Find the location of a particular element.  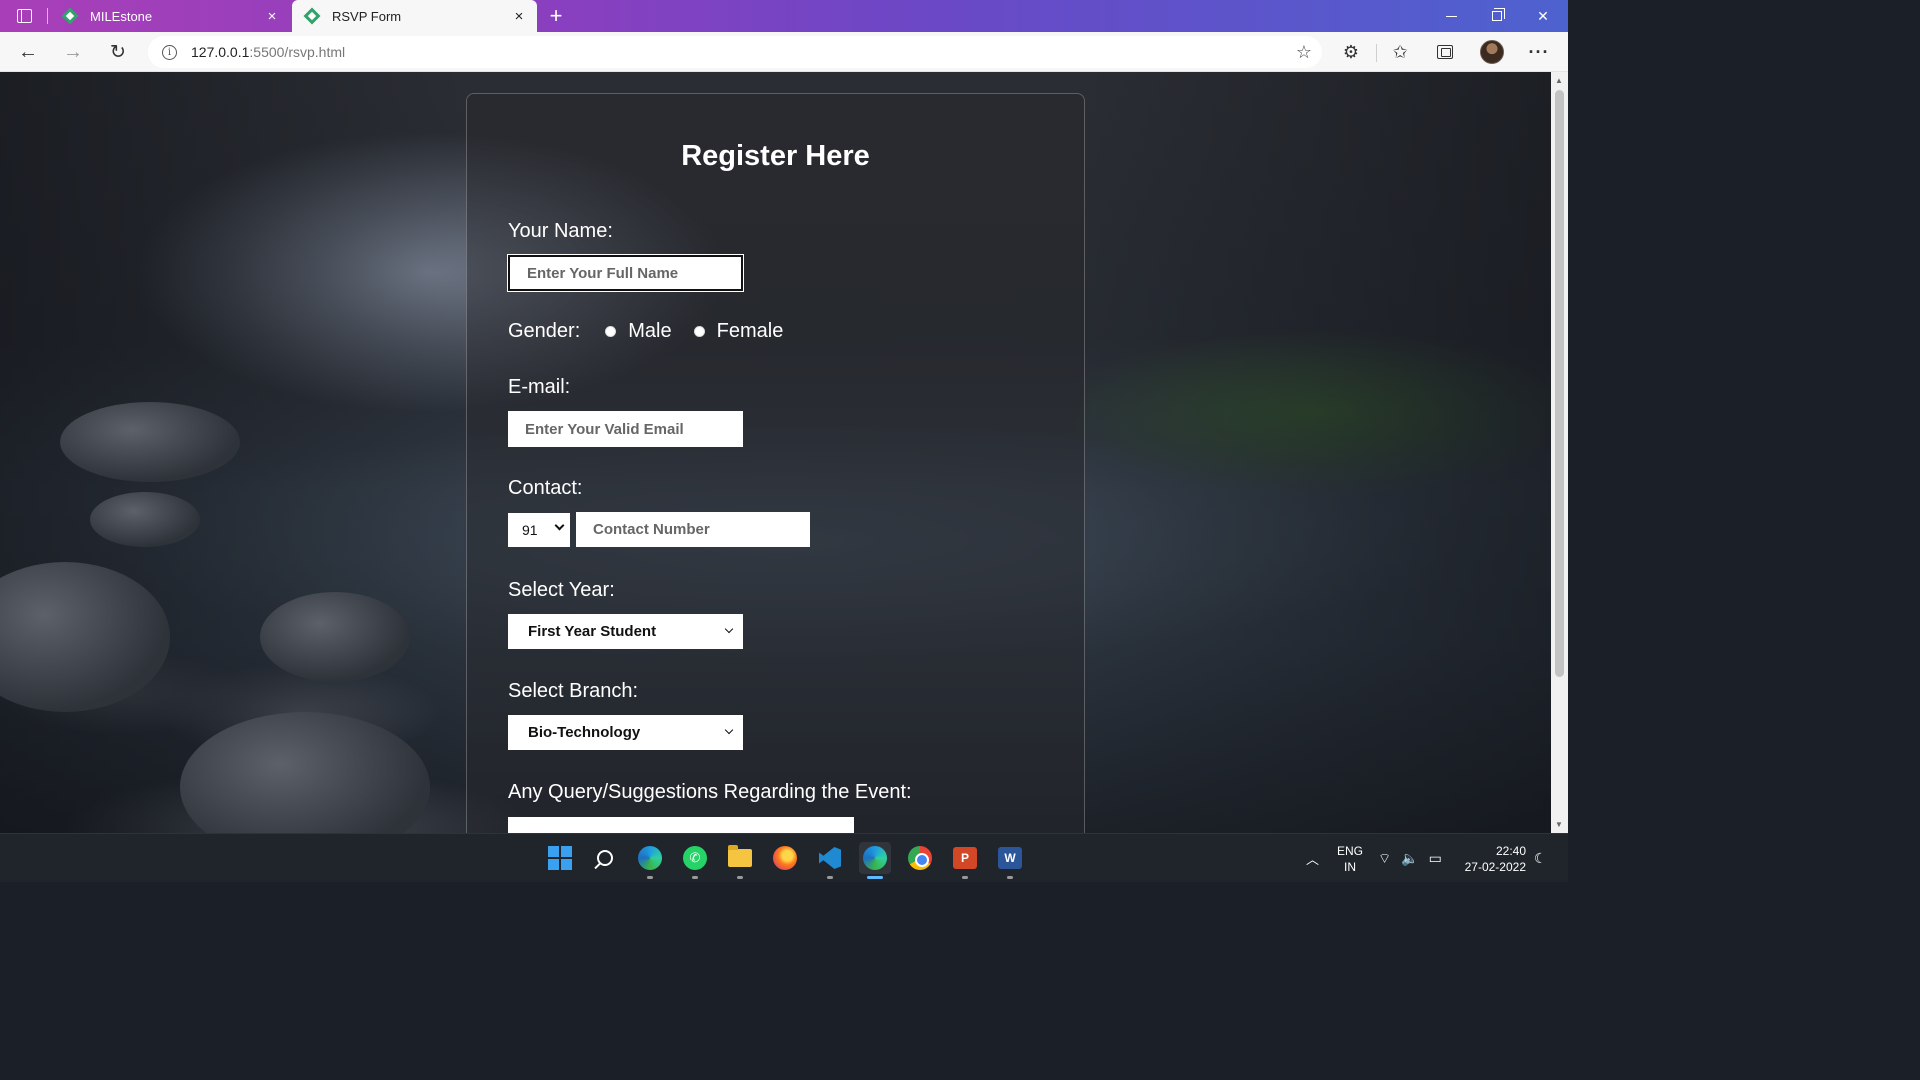

scrollbar-thumb is located at coordinates (1559, 383).